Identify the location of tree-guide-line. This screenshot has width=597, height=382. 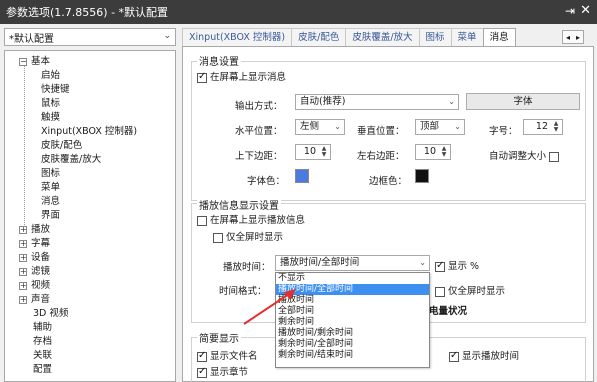
(24, 144).